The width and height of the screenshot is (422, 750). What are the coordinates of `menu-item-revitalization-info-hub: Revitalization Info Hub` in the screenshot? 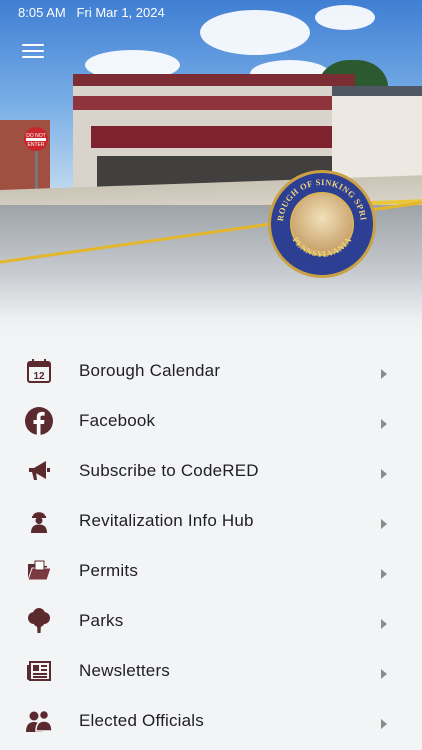 It's located at (211, 520).